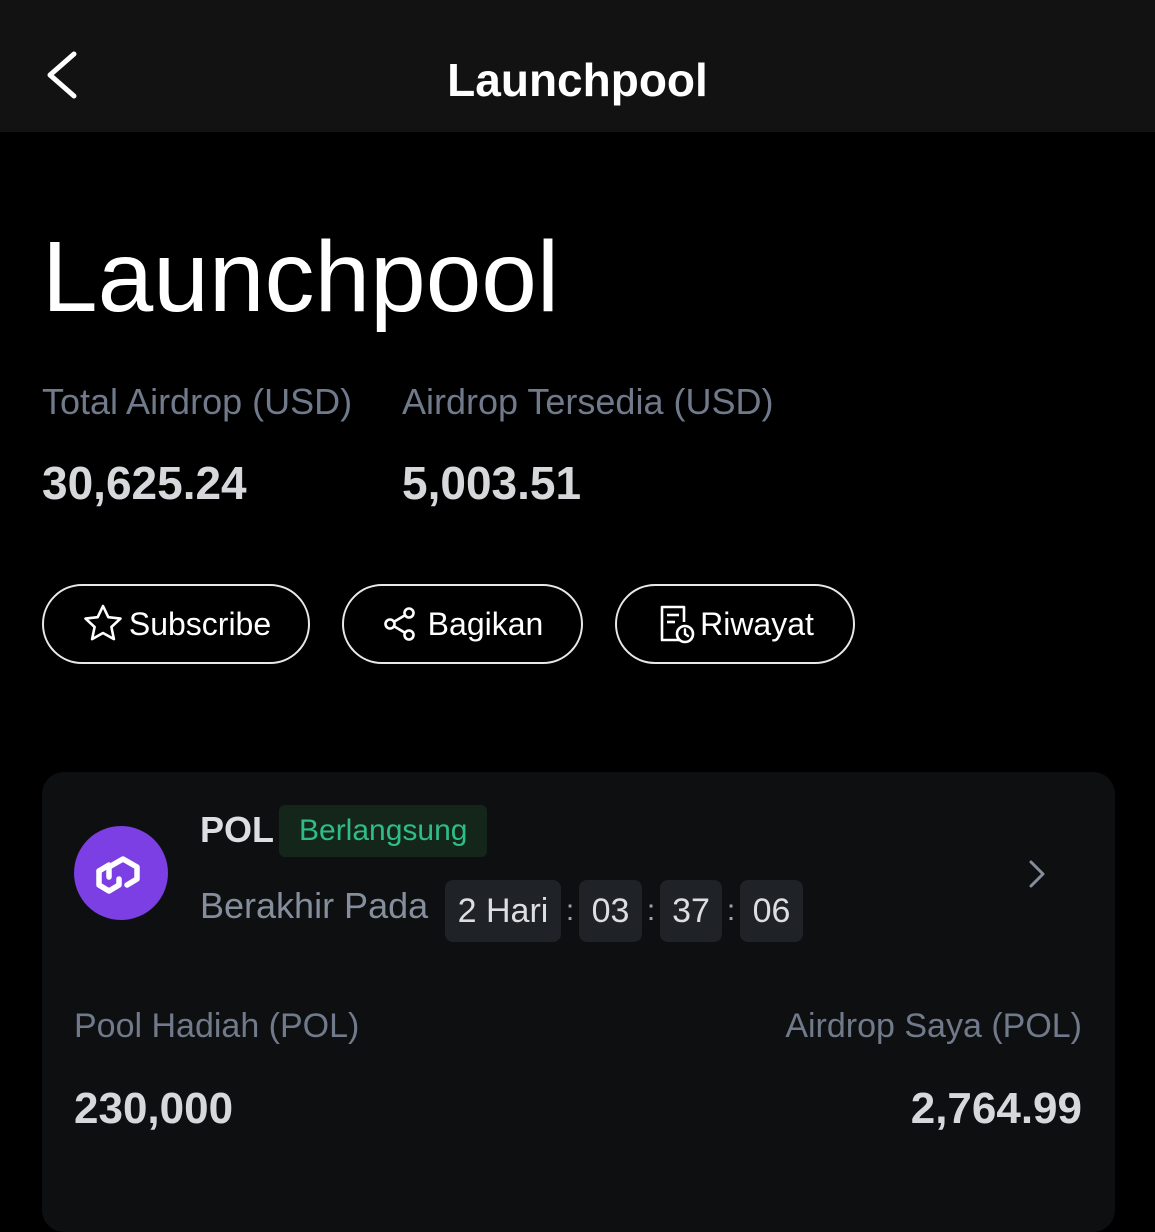 The height and width of the screenshot is (1232, 1155). Describe the element at coordinates (121, 873) in the screenshot. I see `polygon-logo-icon` at that location.